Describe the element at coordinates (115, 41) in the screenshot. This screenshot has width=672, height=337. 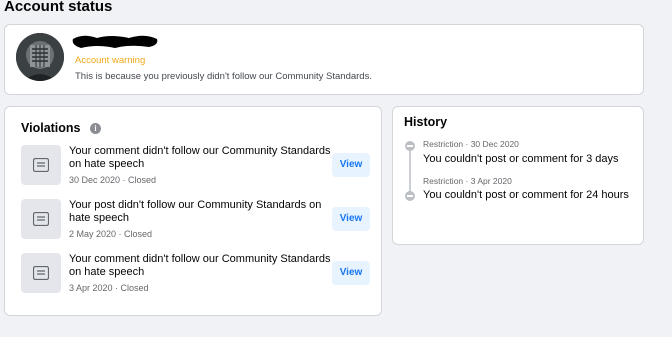
I see `redacted-name` at that location.